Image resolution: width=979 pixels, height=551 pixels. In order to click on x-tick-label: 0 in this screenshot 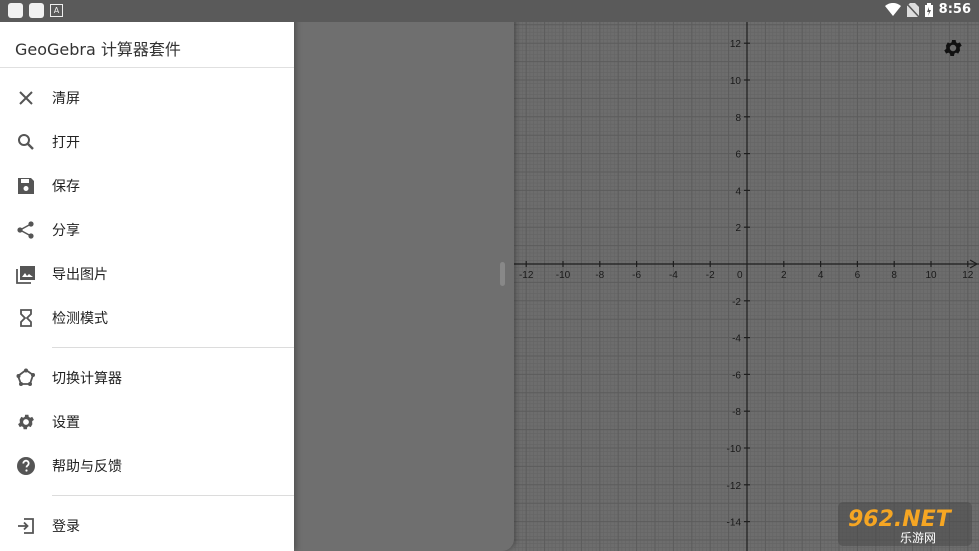, I will do `click(740, 275)`.